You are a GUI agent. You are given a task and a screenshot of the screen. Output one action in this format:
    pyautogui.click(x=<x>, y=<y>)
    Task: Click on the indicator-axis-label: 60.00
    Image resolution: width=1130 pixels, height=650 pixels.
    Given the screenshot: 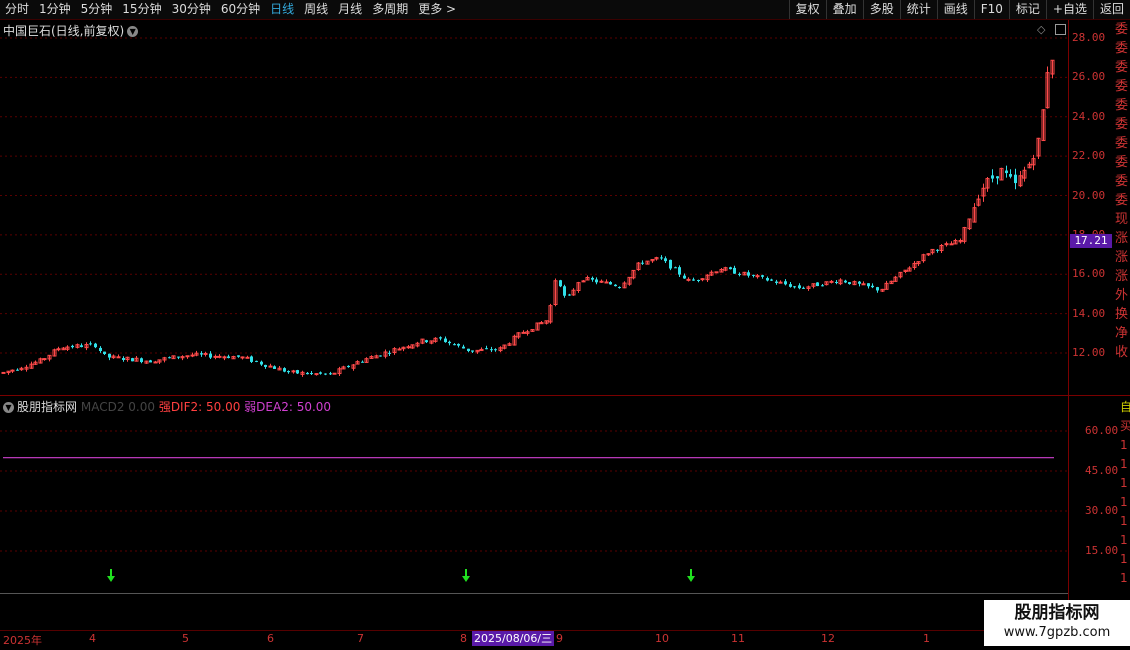 What is the action you would take?
    pyautogui.click(x=1102, y=430)
    